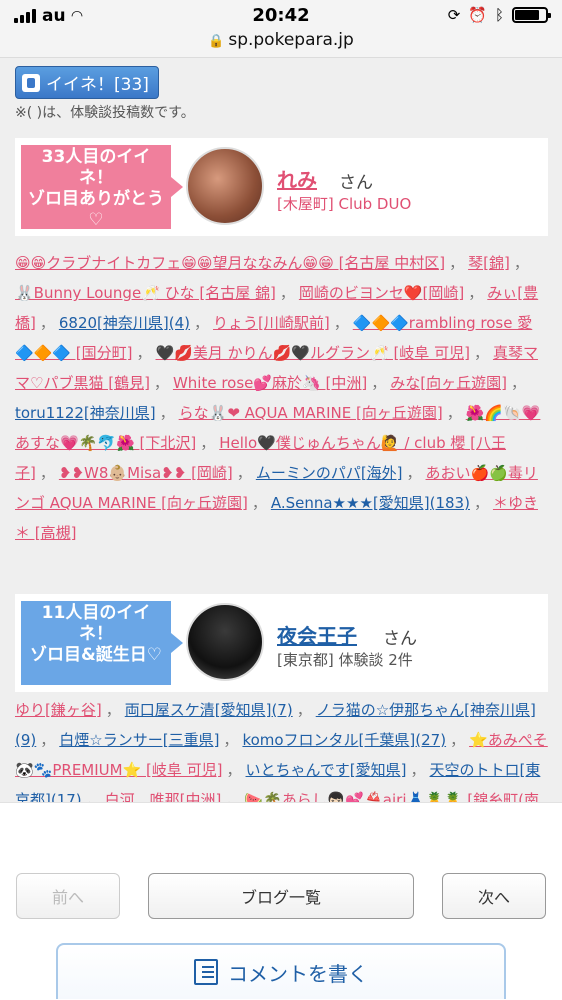 The image size is (562, 1000). Describe the element at coordinates (85, 413) in the screenshot. I see `liker-link: toru1122[神奈川県]` at that location.